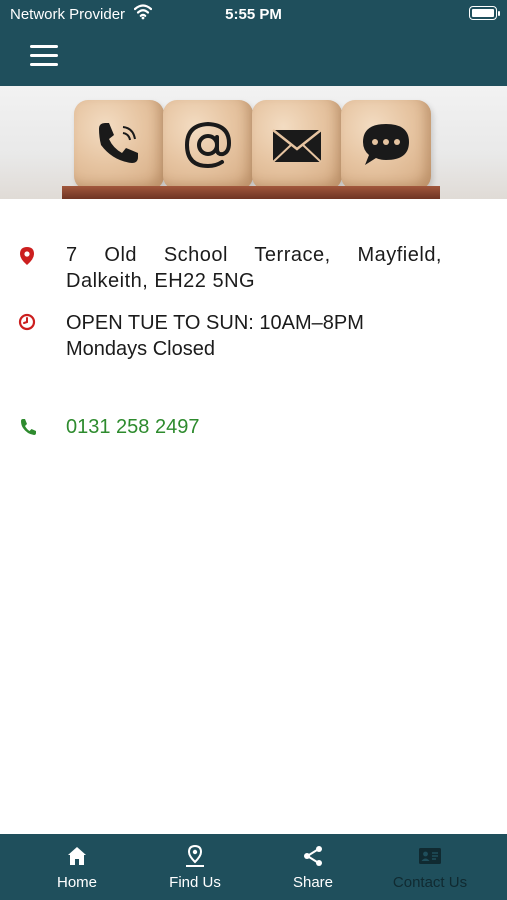 The image size is (507, 900). I want to click on home-icon, so click(77, 856).